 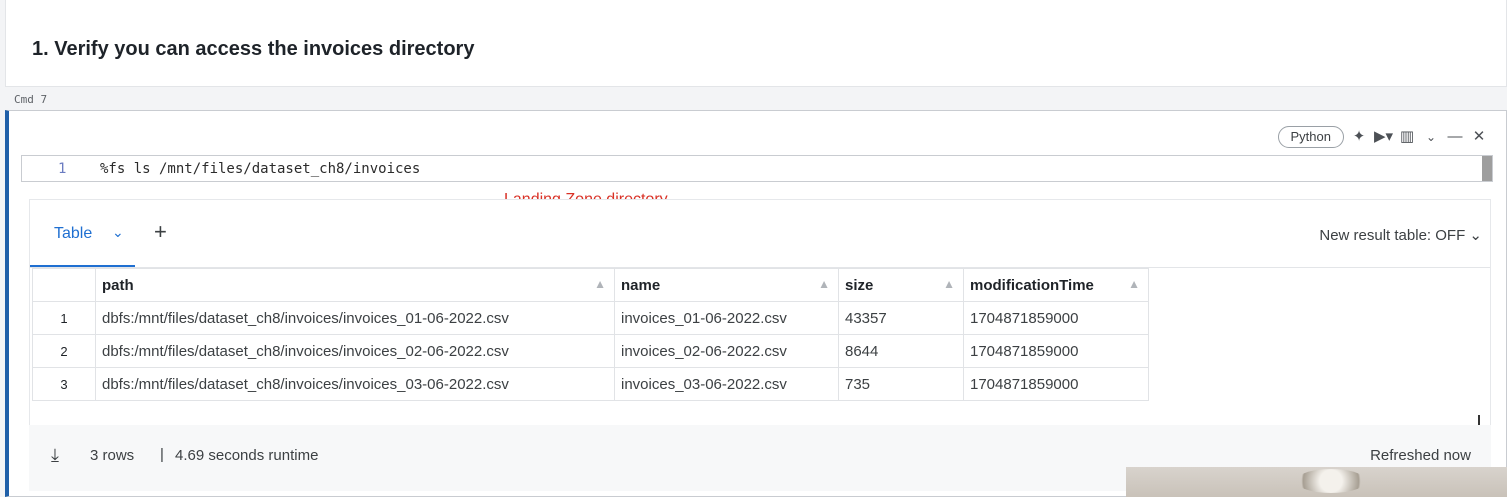 I want to click on sparkle-icon: ✦, so click(x=1359, y=137).